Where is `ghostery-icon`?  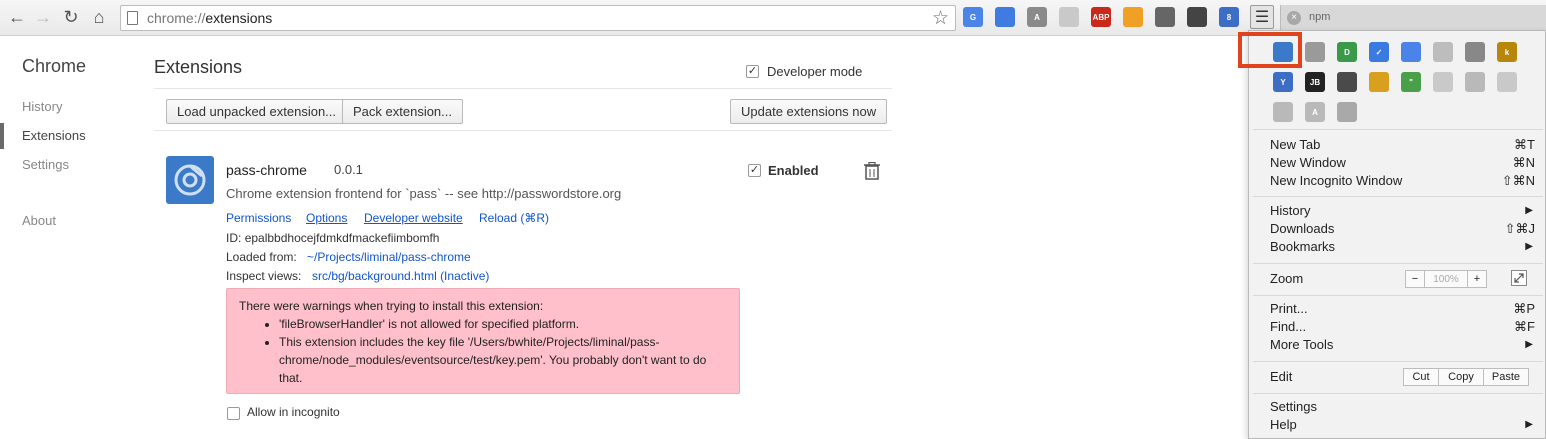 ghostery-icon is located at coordinates (1165, 17).